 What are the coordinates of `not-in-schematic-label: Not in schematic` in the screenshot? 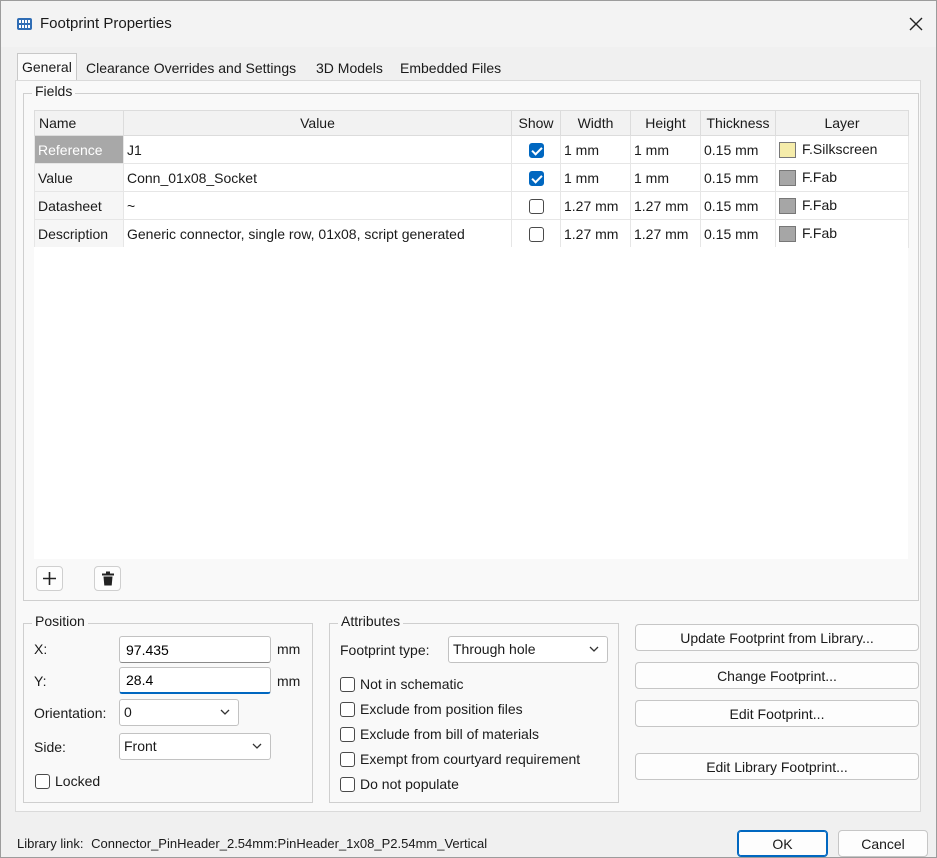 It's located at (412, 684).